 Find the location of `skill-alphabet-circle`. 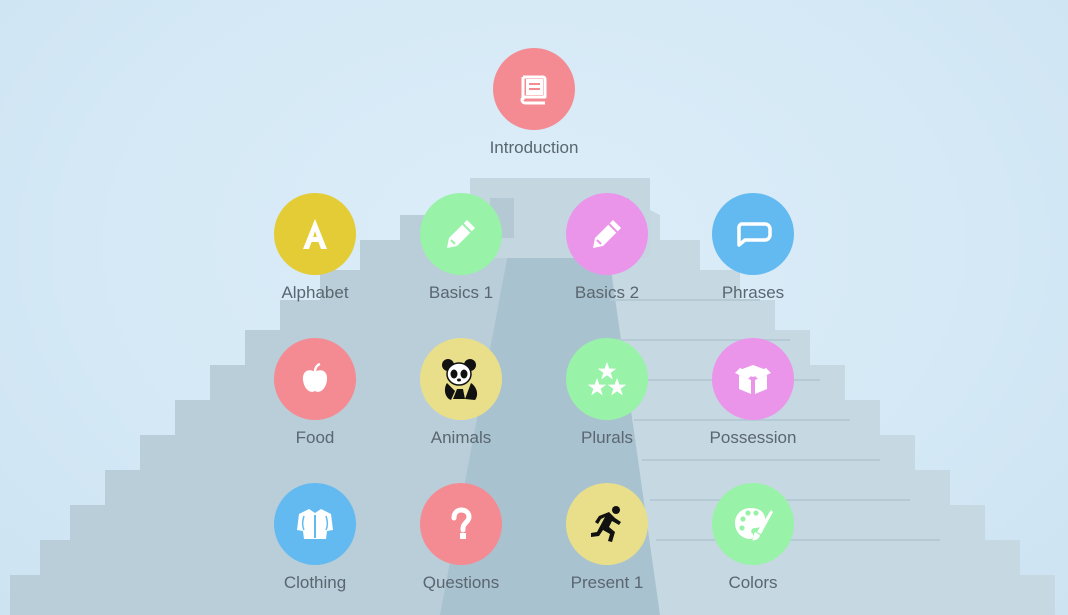

skill-alphabet-circle is located at coordinates (315, 234).